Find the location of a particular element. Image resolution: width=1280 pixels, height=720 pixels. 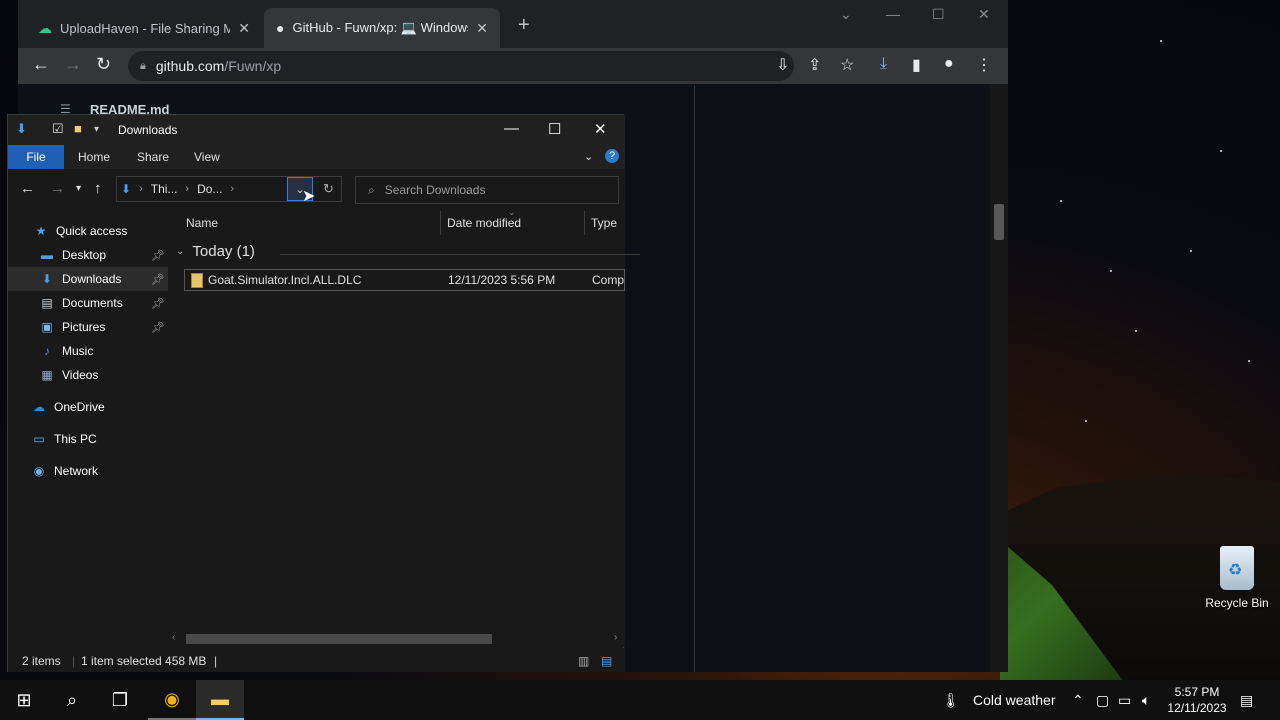

nav-this-pc: ▭ This PC is located at coordinates (88, 439).